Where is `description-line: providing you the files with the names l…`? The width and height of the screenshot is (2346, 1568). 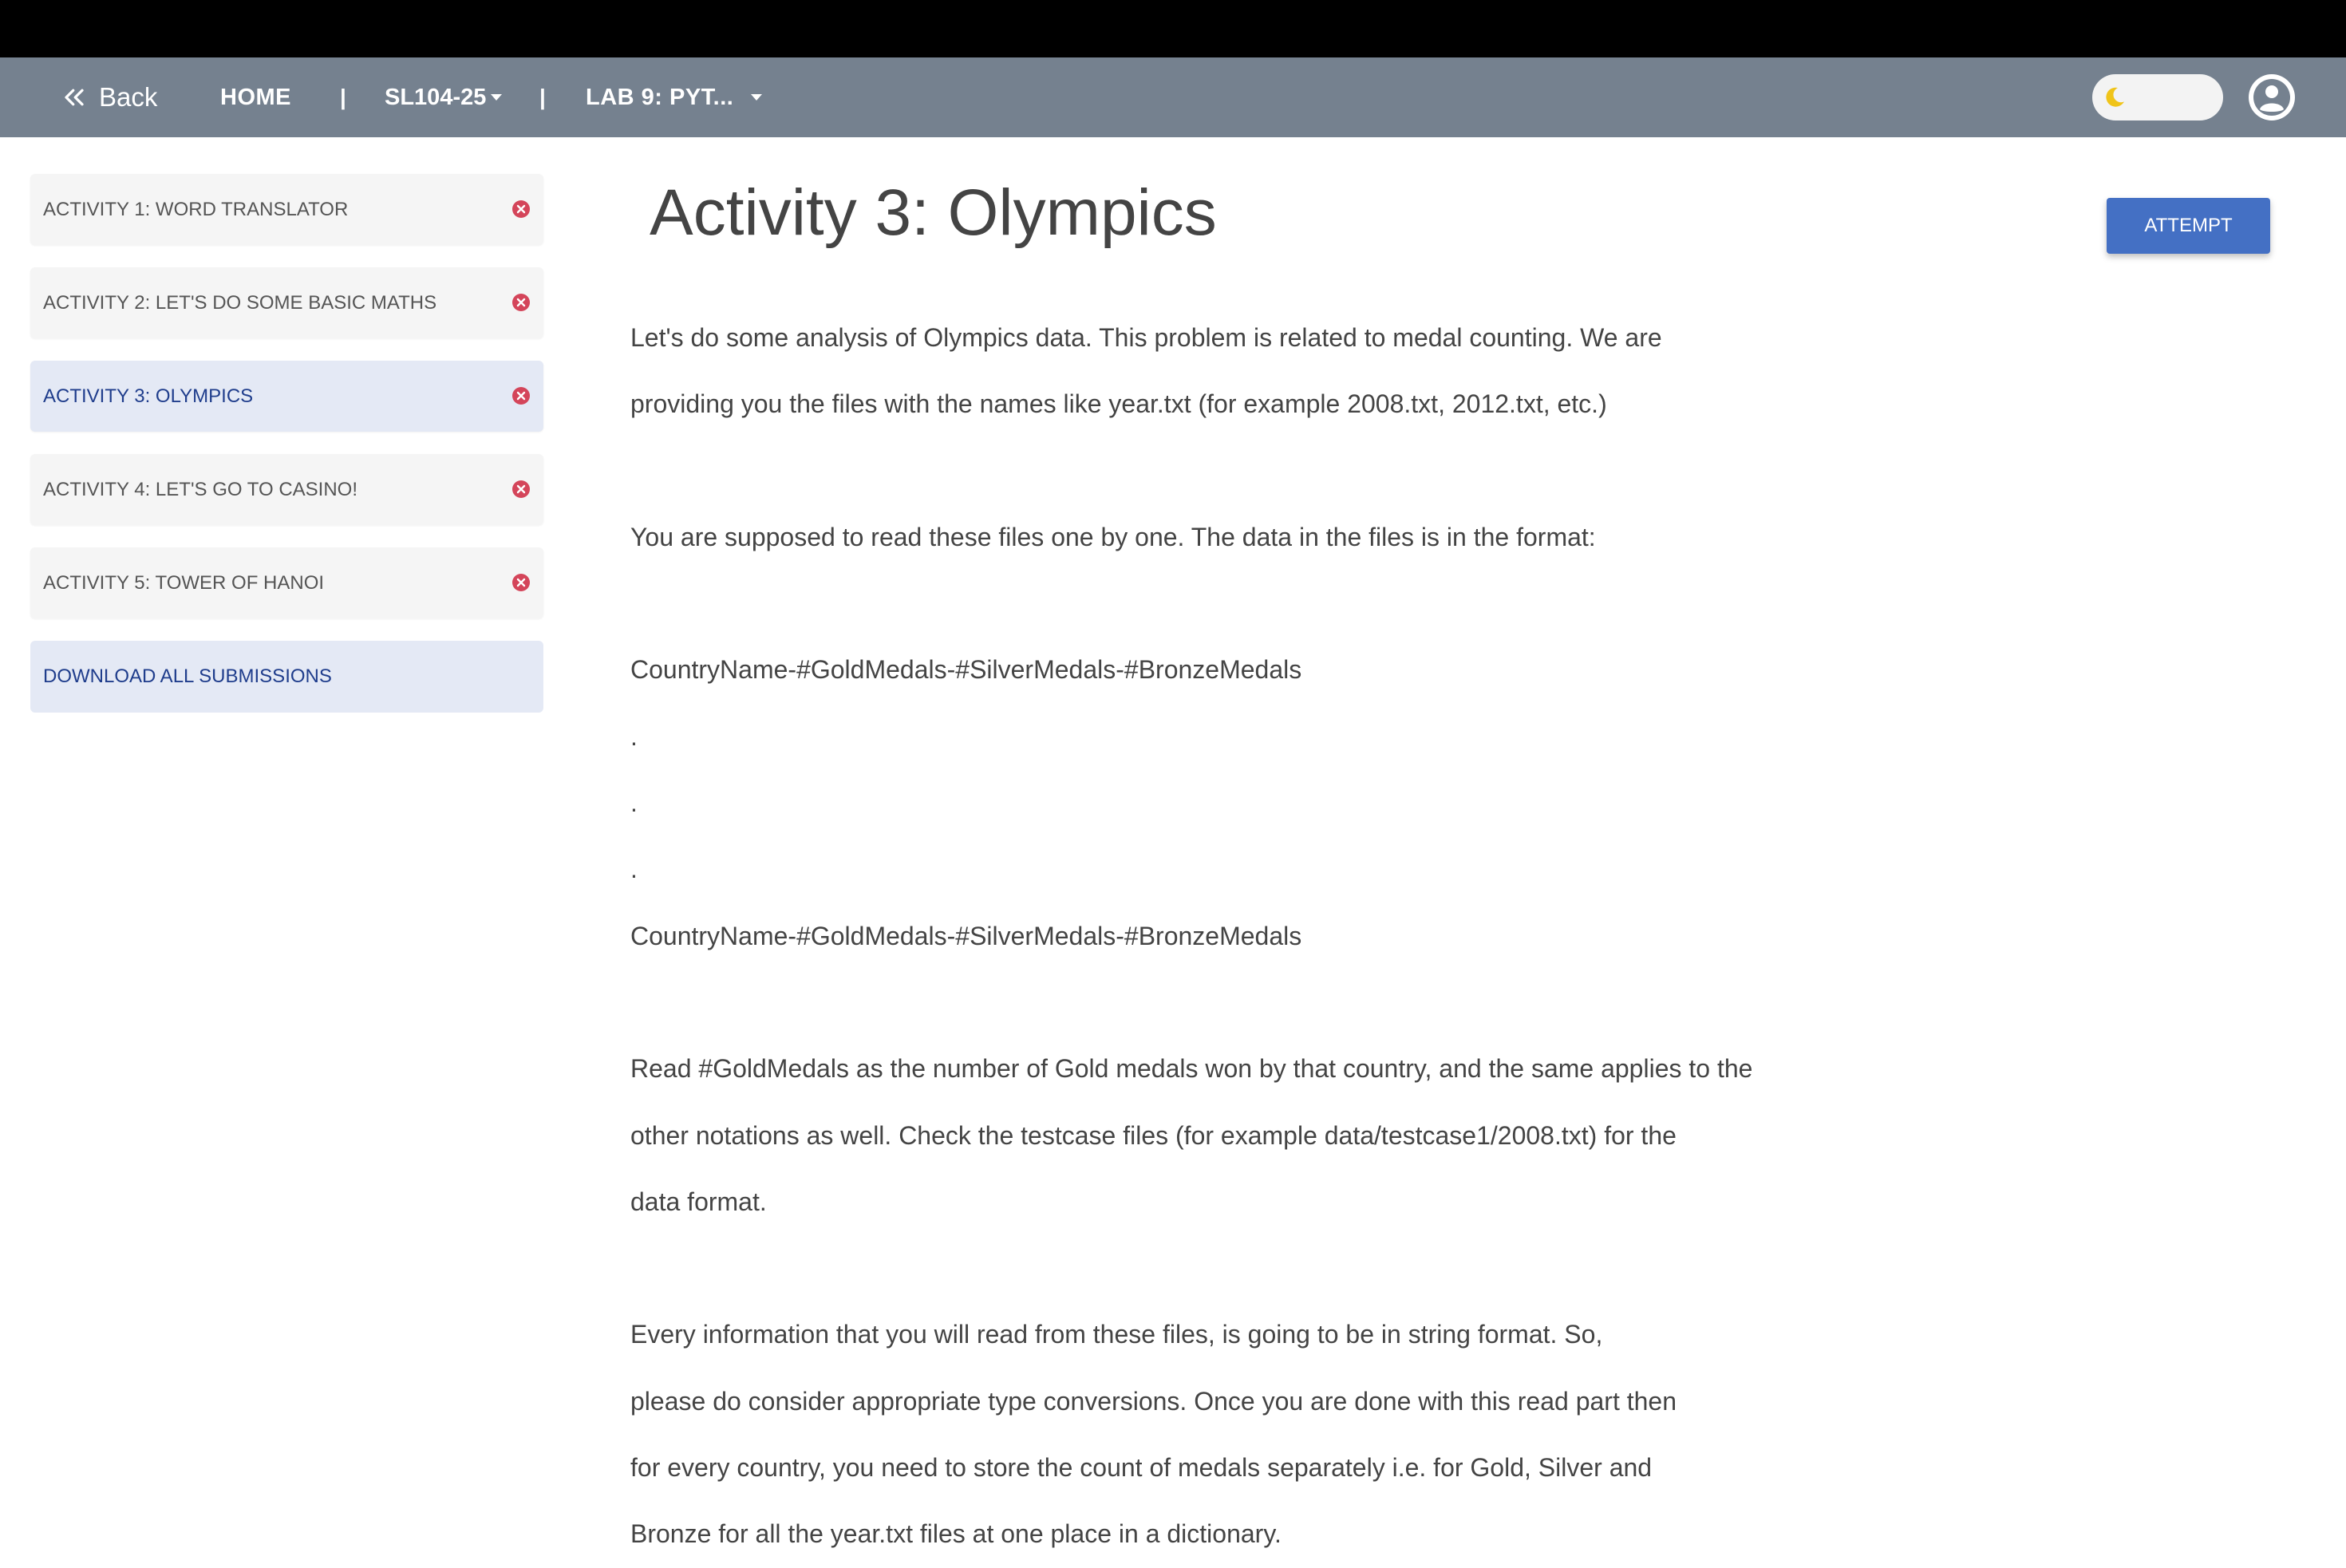
description-line: providing you the files with the names l… is located at coordinates (1119, 404).